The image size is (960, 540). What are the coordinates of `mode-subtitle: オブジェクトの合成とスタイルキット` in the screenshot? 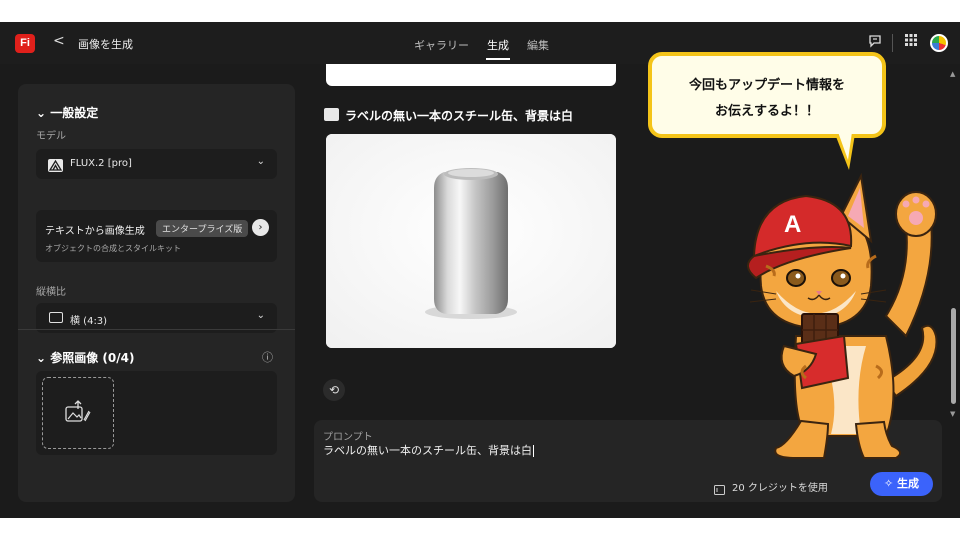 It's located at (113, 248).